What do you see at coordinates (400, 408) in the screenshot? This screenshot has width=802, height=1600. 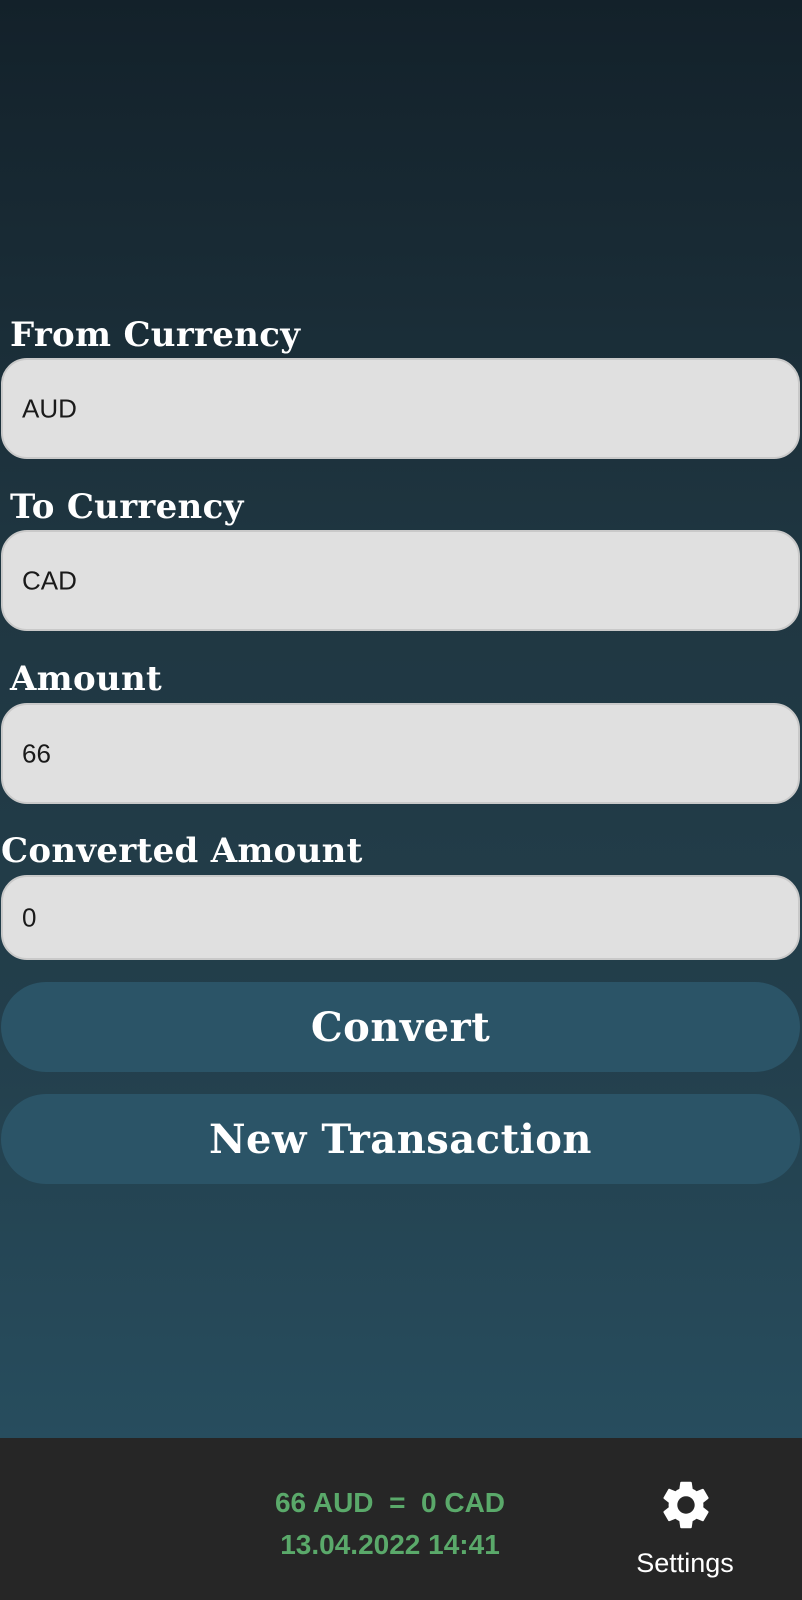 I see `from-currency-field: AUD` at bounding box center [400, 408].